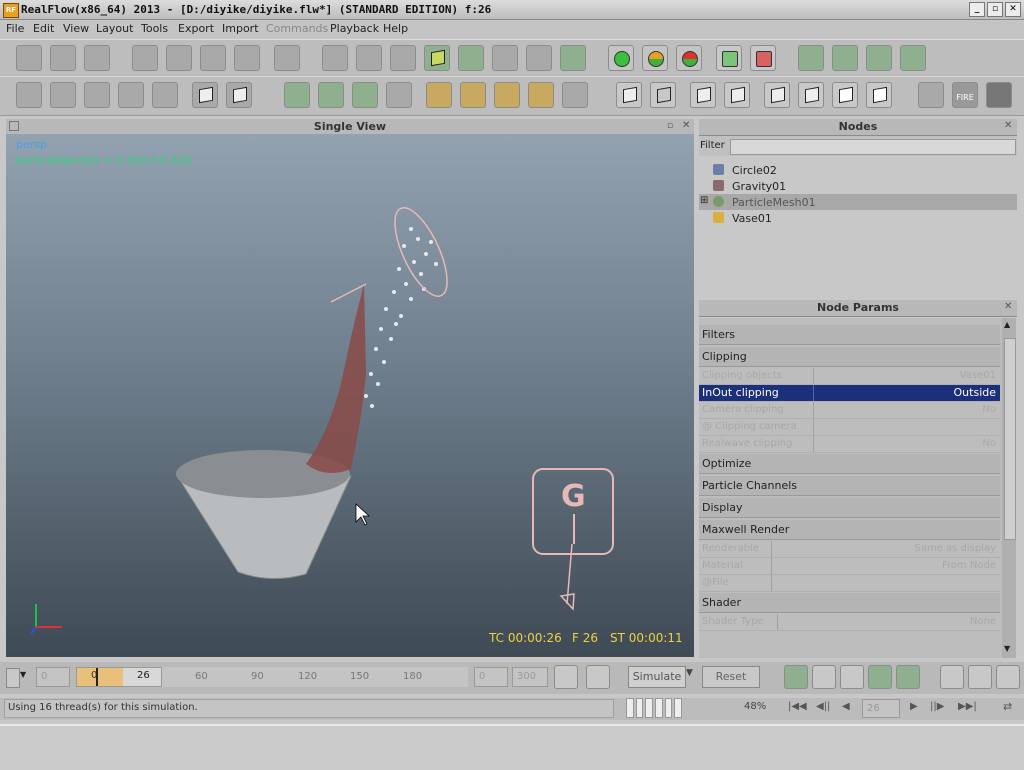 The width and height of the screenshot is (1024, 770). I want to click on export-red-icon, so click(763, 58).